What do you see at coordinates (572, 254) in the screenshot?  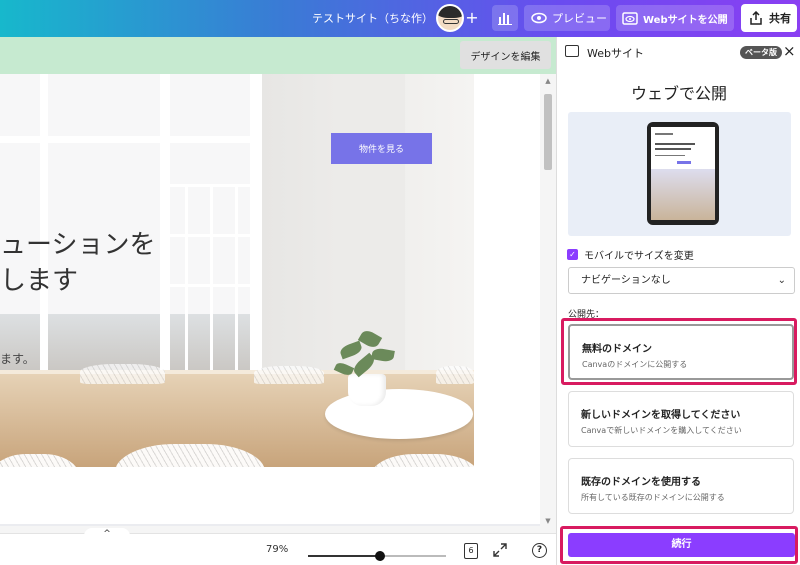 I see `checkbox-checked-icon: ✓` at bounding box center [572, 254].